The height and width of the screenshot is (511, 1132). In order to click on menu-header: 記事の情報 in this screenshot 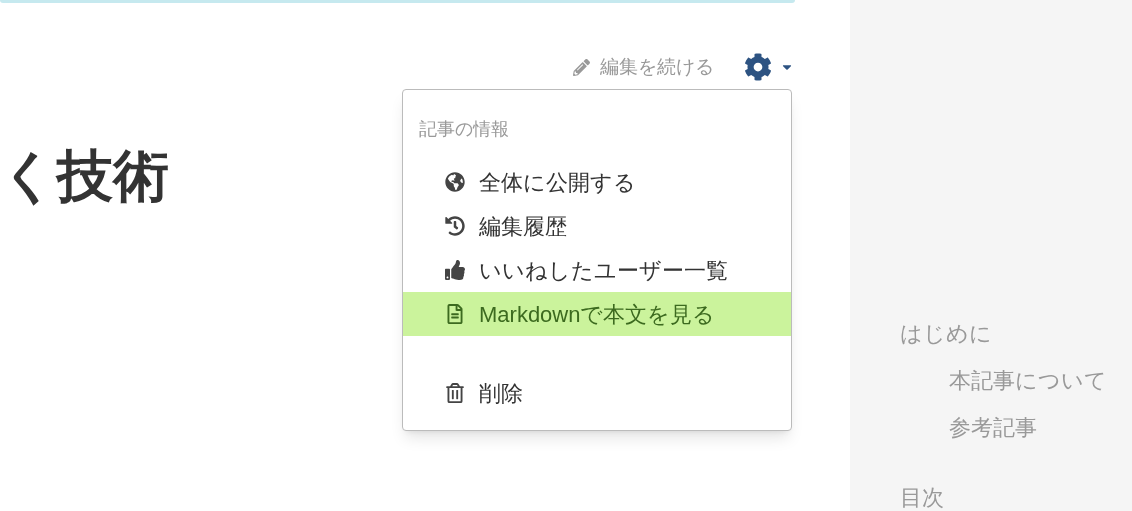, I will do `click(464, 129)`.